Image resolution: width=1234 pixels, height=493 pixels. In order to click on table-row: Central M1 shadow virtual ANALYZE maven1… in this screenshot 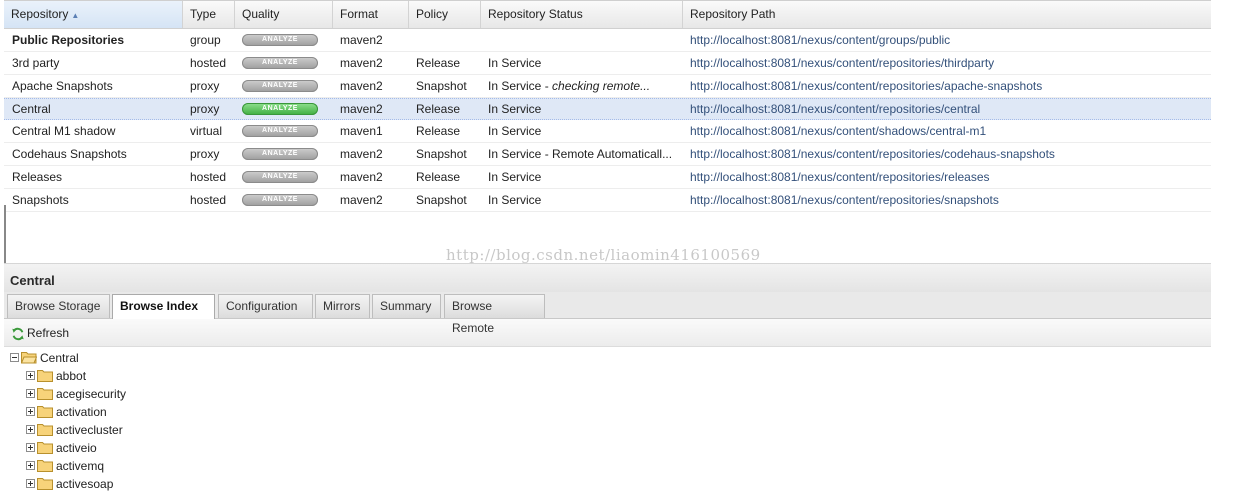, I will do `click(607, 131)`.